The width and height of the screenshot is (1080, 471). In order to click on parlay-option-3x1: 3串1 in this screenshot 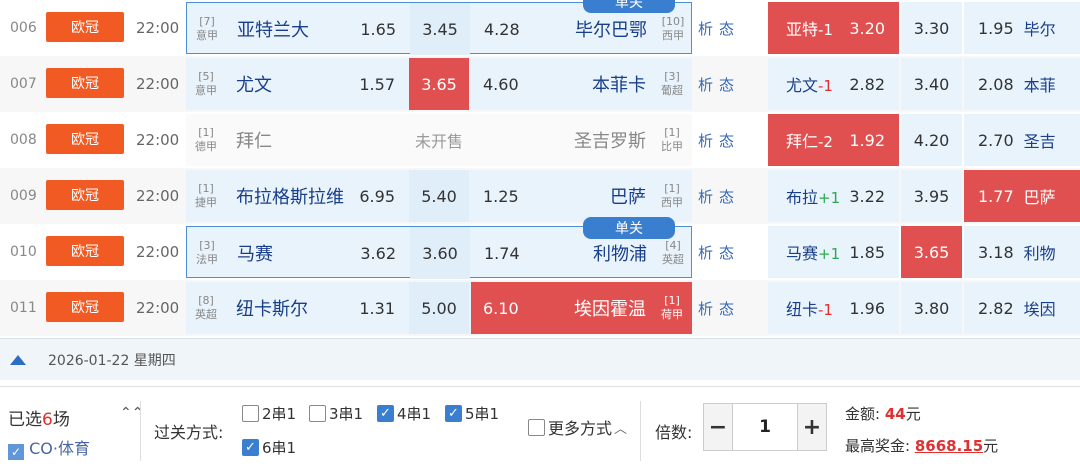, I will do `click(336, 413)`.